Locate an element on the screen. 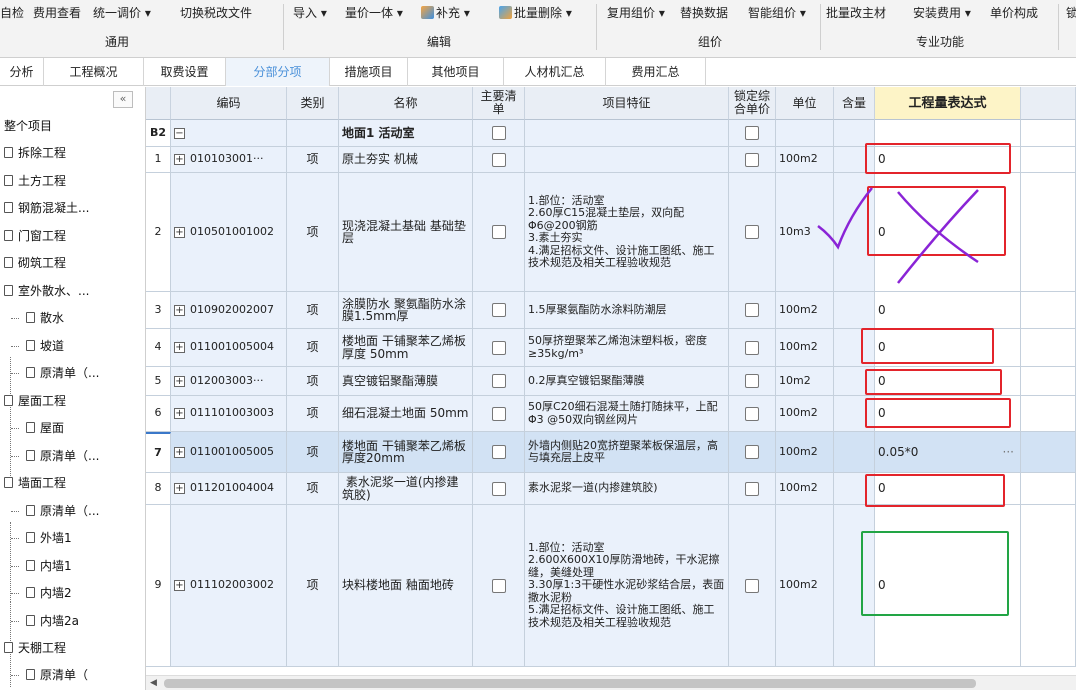 This screenshot has width=1076, height=690. tree-item: 门窗工程 is located at coordinates (35, 236).